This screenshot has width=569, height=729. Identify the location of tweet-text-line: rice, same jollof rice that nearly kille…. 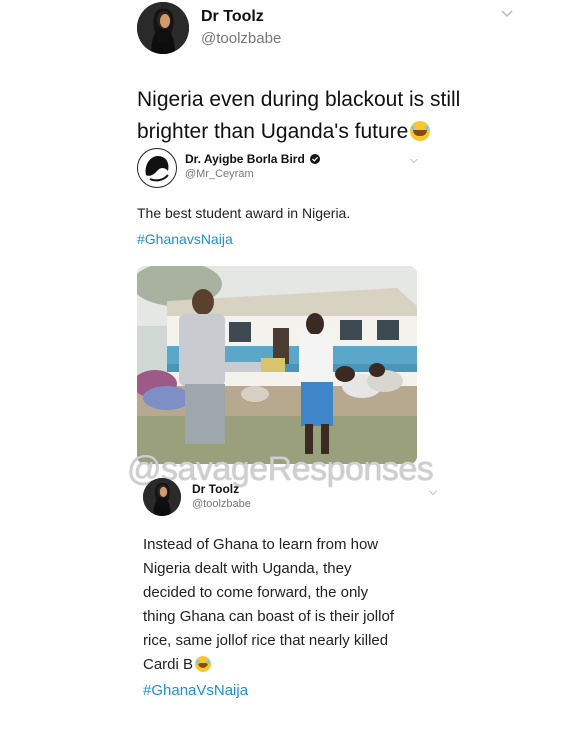
(266, 640).